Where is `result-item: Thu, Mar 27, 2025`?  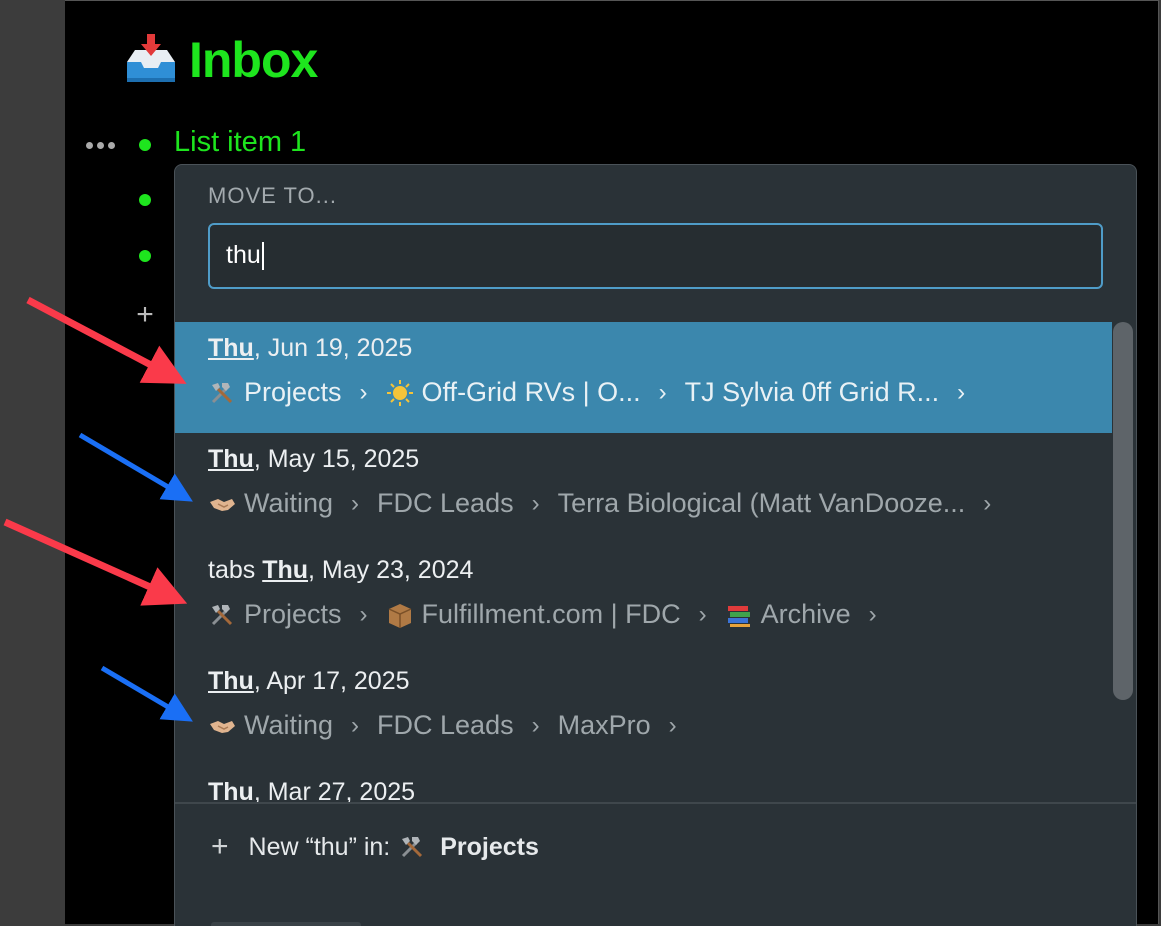 result-item: Thu, Mar 27, 2025 is located at coordinates (643, 784).